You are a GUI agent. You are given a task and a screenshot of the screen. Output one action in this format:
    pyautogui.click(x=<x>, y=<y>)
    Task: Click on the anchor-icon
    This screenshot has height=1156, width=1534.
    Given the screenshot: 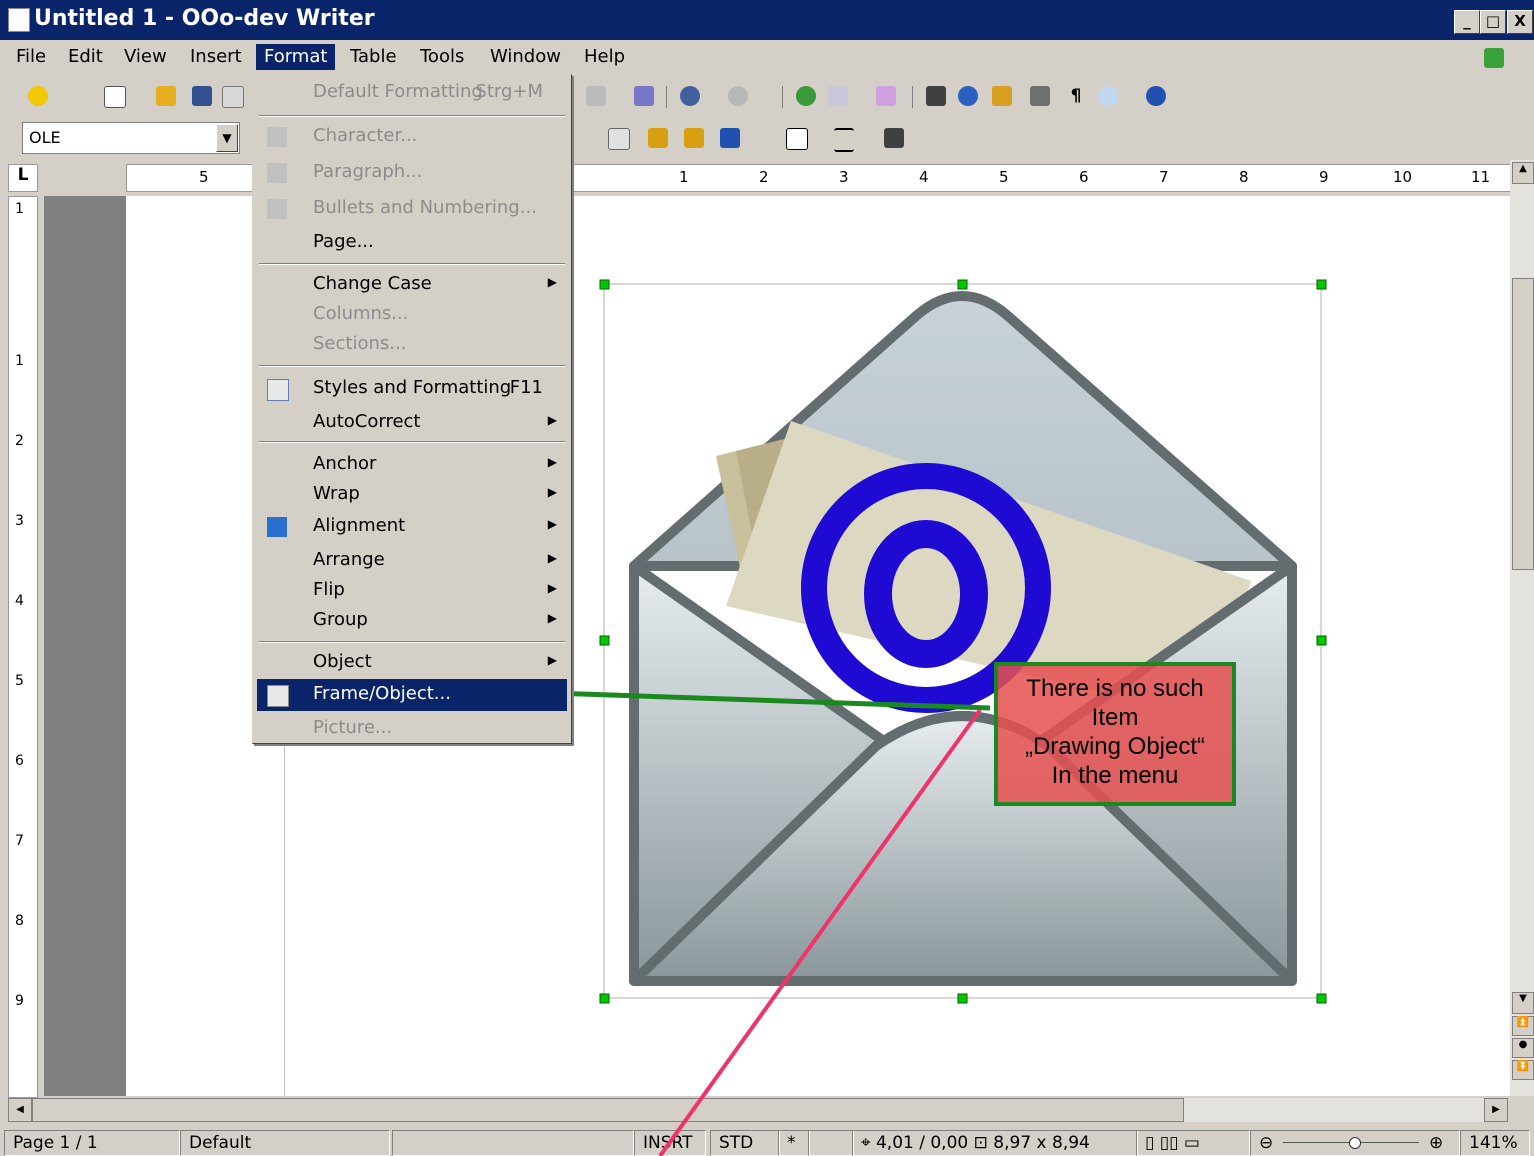 What is the action you would take?
    pyautogui.click(x=730, y=138)
    